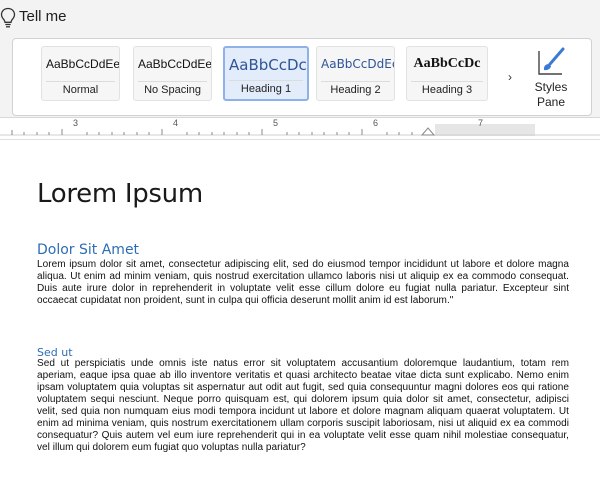  Describe the element at coordinates (43, 16) in the screenshot. I see `tell-me-label: Tell me` at that location.